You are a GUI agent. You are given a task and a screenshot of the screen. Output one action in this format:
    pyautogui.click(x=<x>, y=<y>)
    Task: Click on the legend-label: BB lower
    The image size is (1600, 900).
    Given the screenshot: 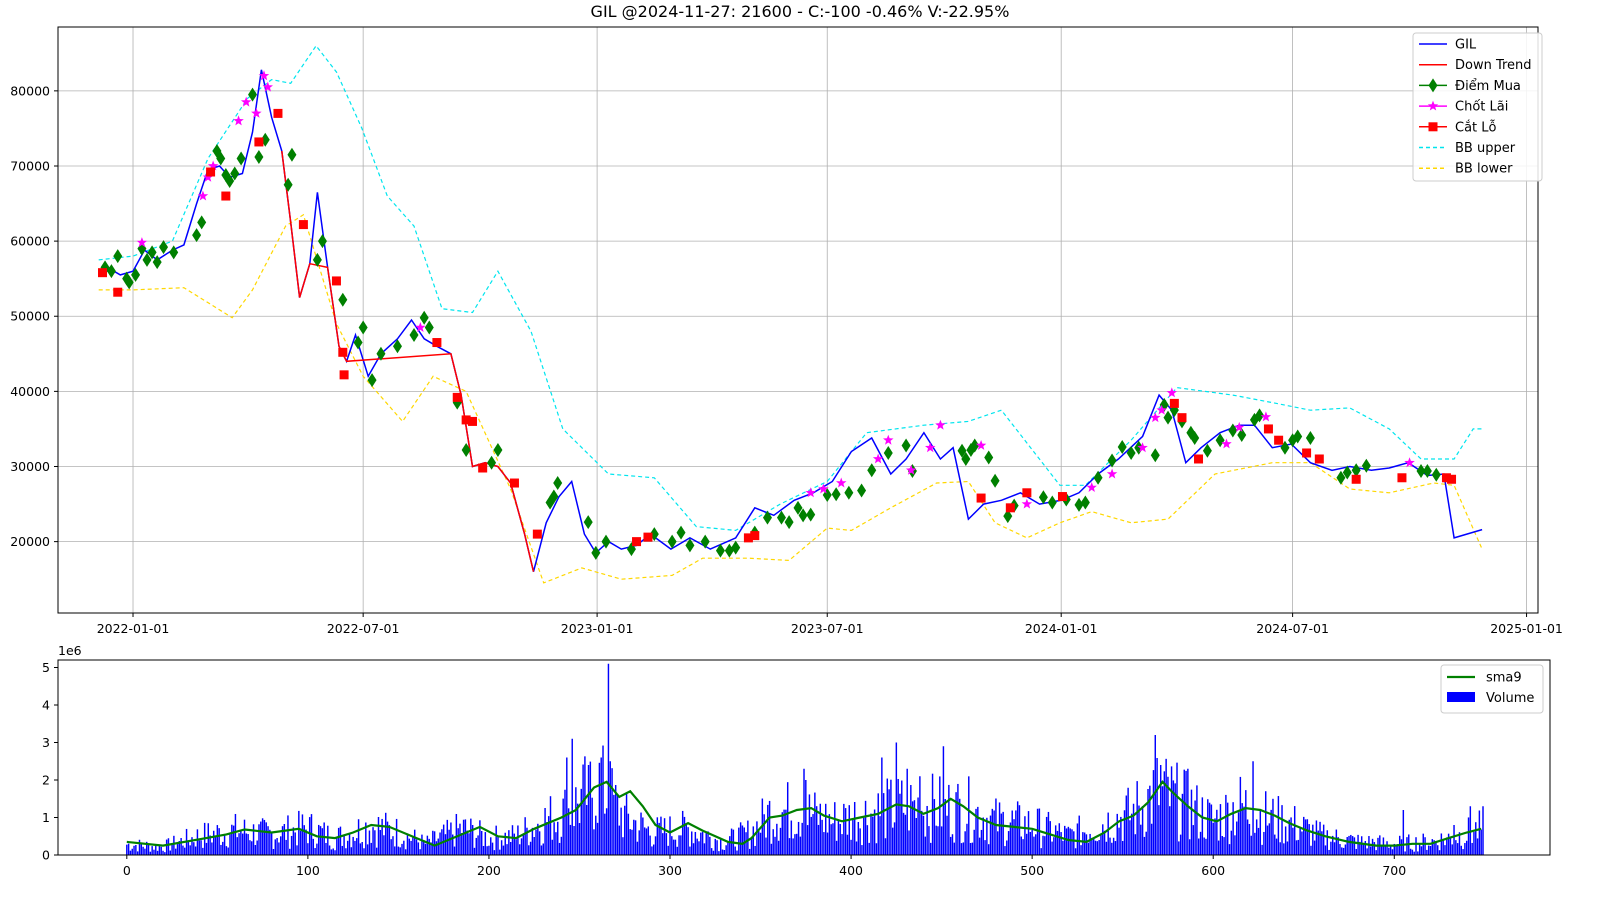 What is the action you would take?
    pyautogui.click(x=1484, y=169)
    